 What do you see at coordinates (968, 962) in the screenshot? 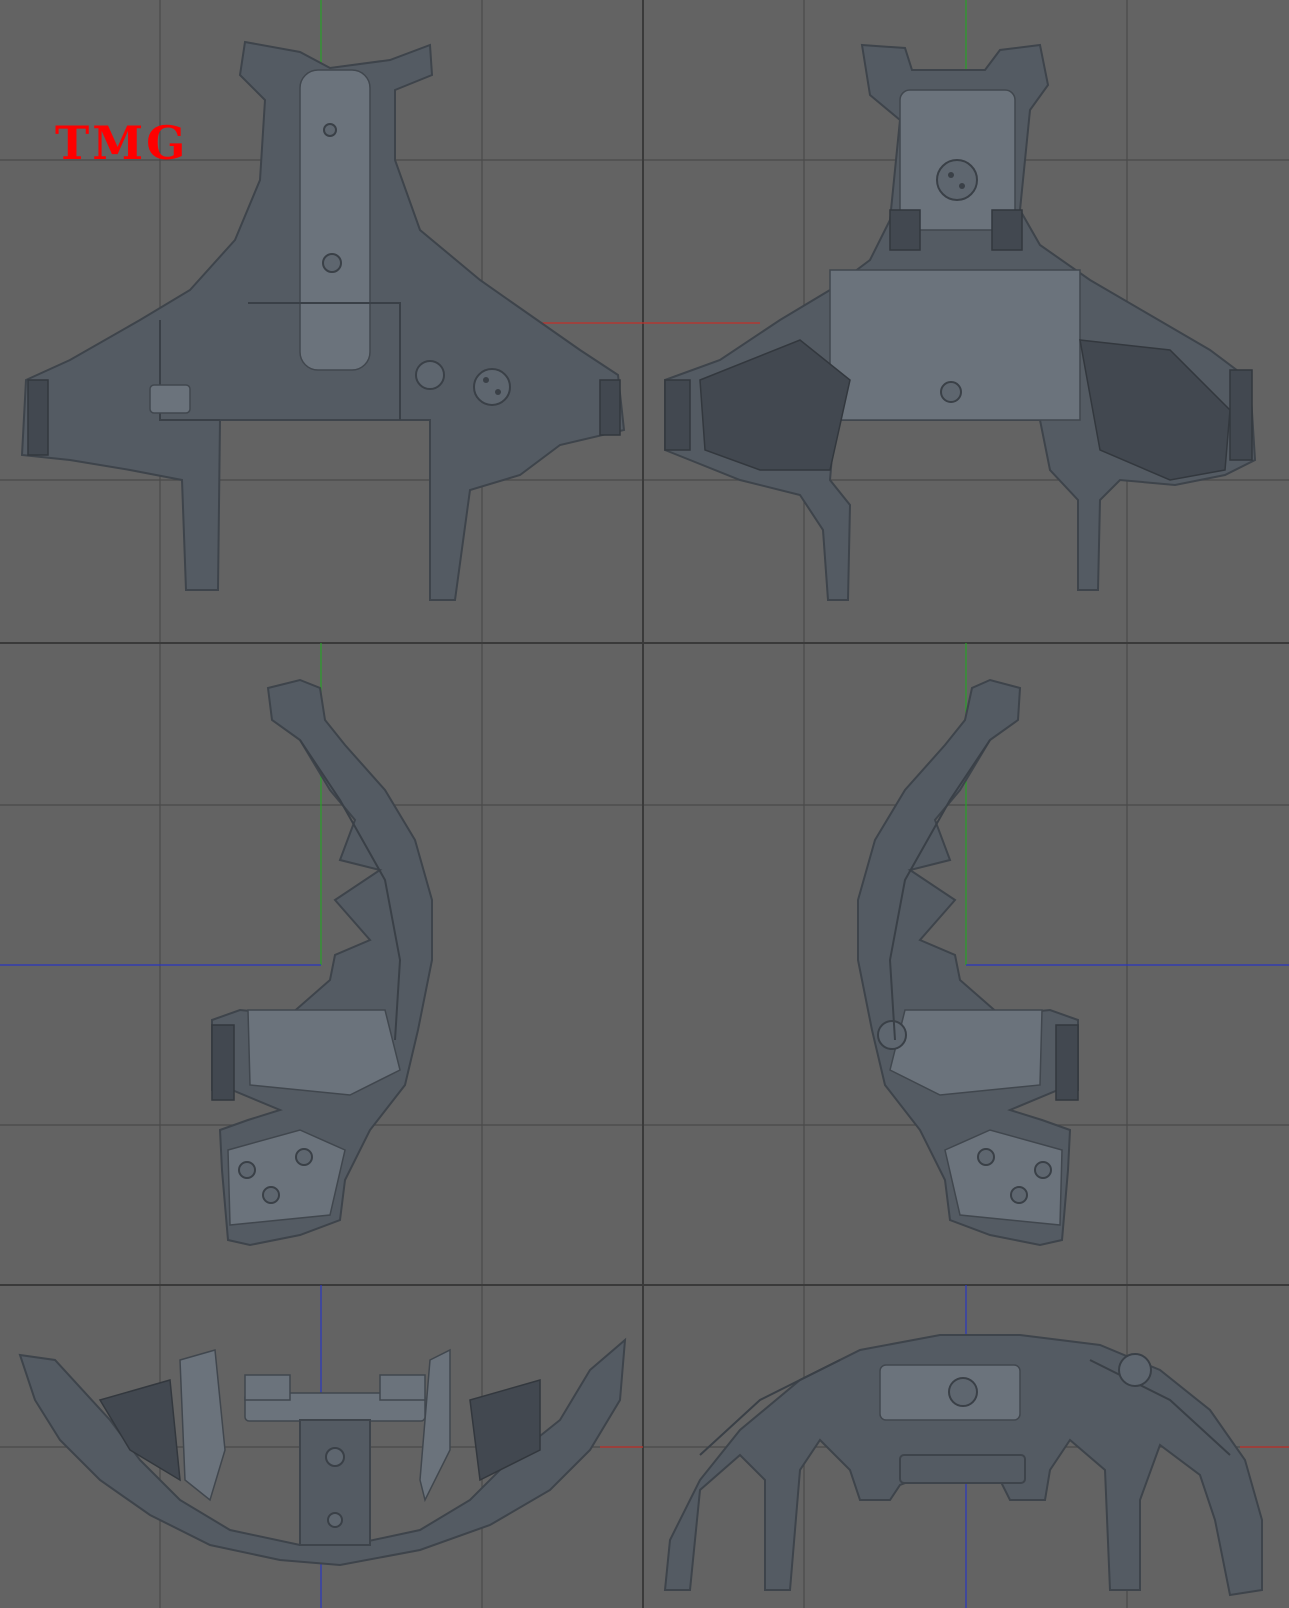
I see `model-view-right` at bounding box center [968, 962].